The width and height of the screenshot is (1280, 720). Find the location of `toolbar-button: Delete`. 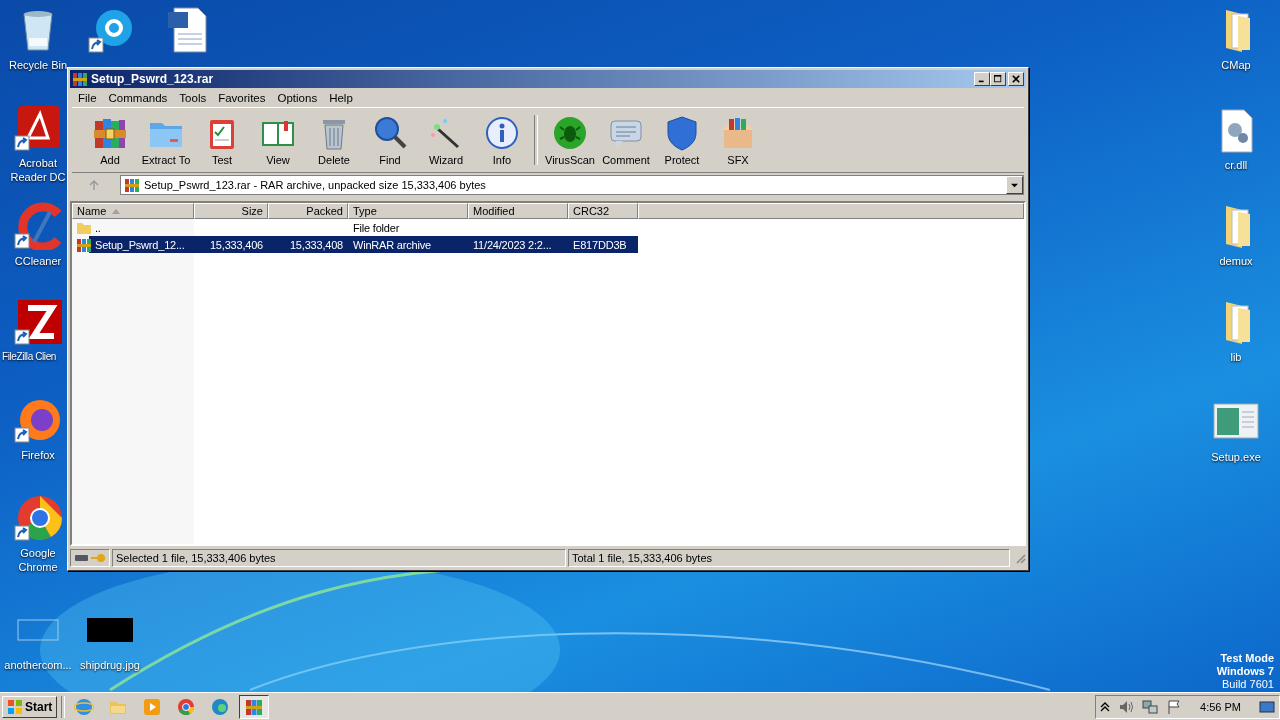

toolbar-button: Delete is located at coordinates (334, 140).